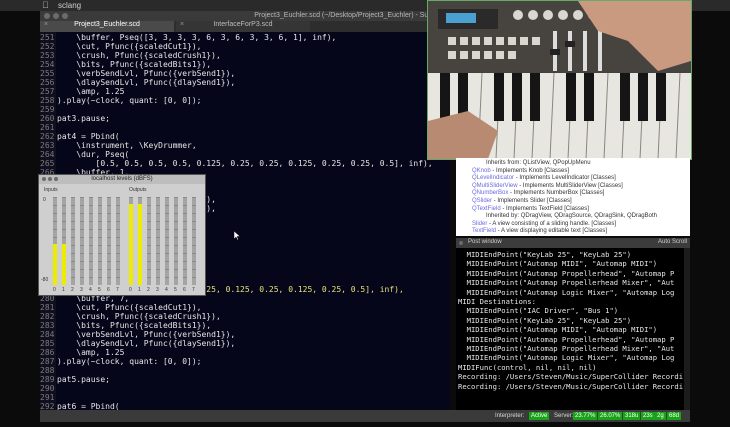 The height and width of the screenshot is (427, 730). Describe the element at coordinates (193, 290) in the screenshot. I see `channel-number: 7` at that location.